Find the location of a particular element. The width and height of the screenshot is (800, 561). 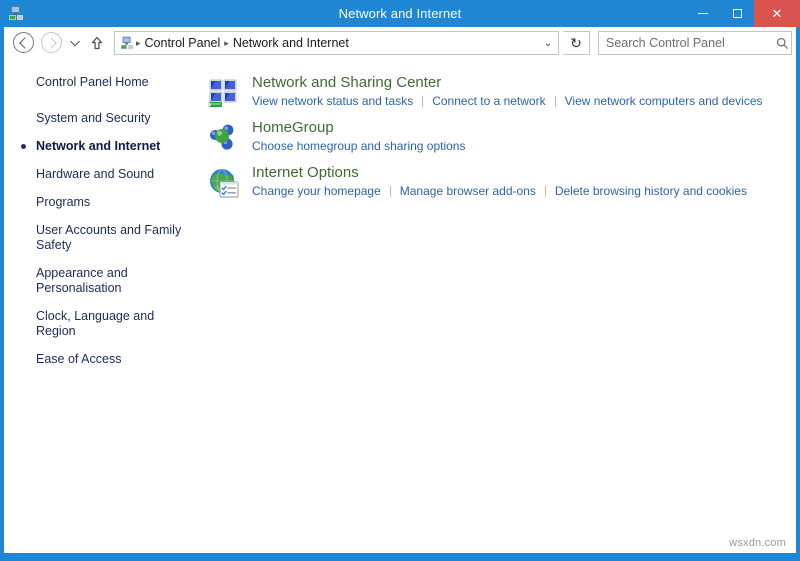

address-bar: ▸ Control Panel ▸ Network and Internet ⌄ is located at coordinates (336, 43).